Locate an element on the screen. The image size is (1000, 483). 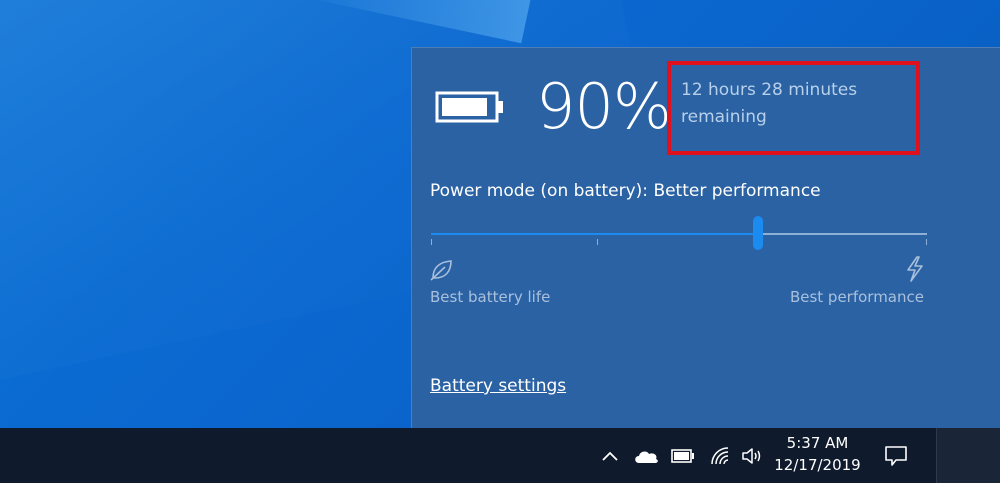
clock-date: 12/17/2019 is located at coordinates (817, 465).